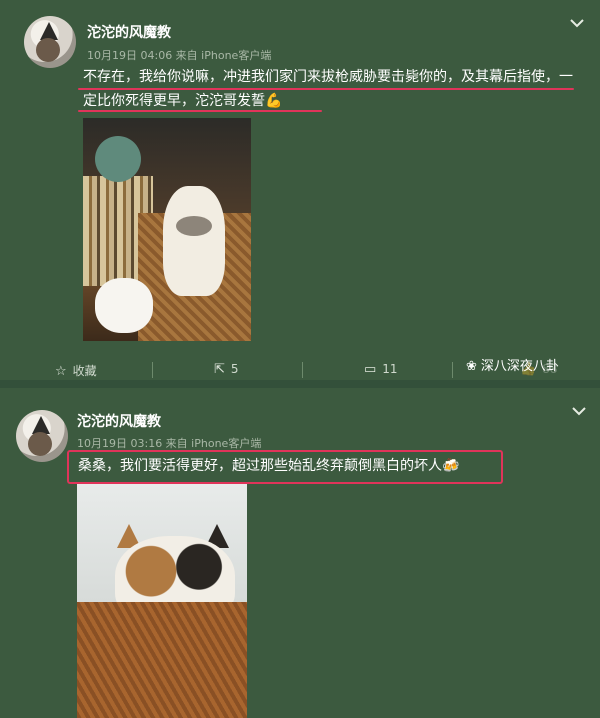 The width and height of the screenshot is (600, 718). I want to click on account-watermark: ❀ 深八深夜八卦, so click(512, 364).